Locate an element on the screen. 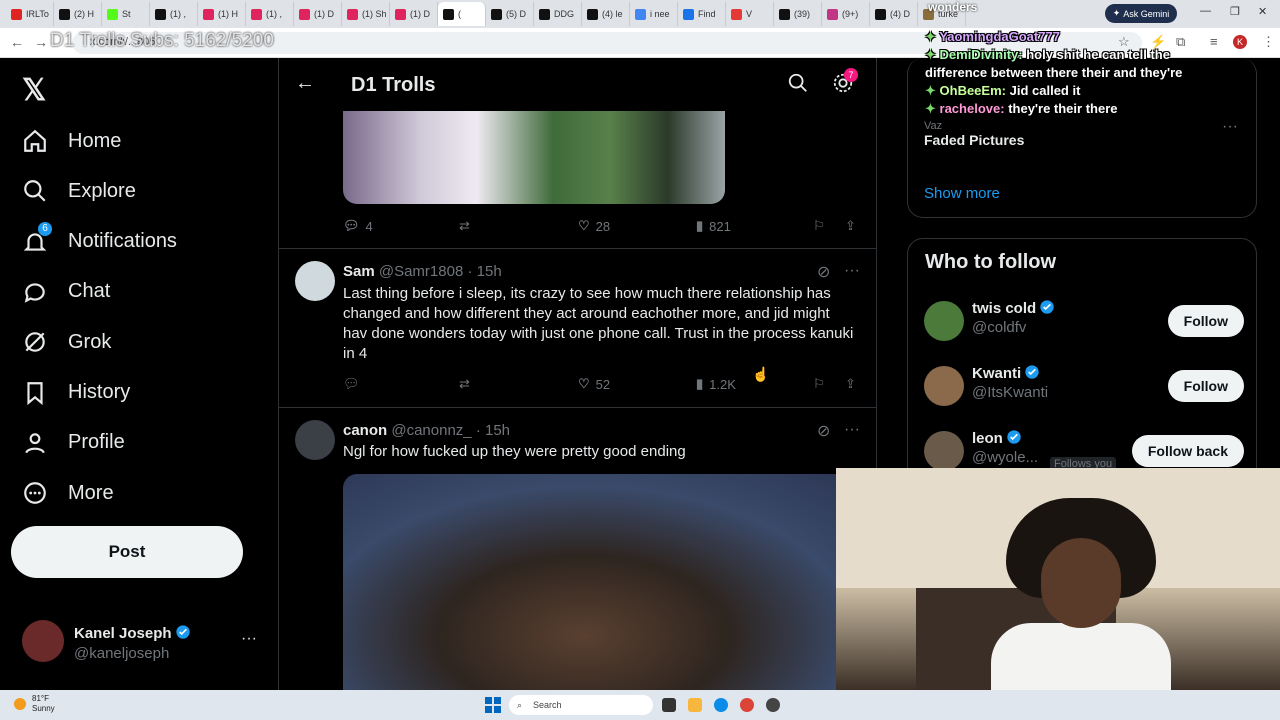 Image resolution: width=1280 pixels, height=720 pixels. nav-item-profile: Profile is located at coordinates (73, 443).